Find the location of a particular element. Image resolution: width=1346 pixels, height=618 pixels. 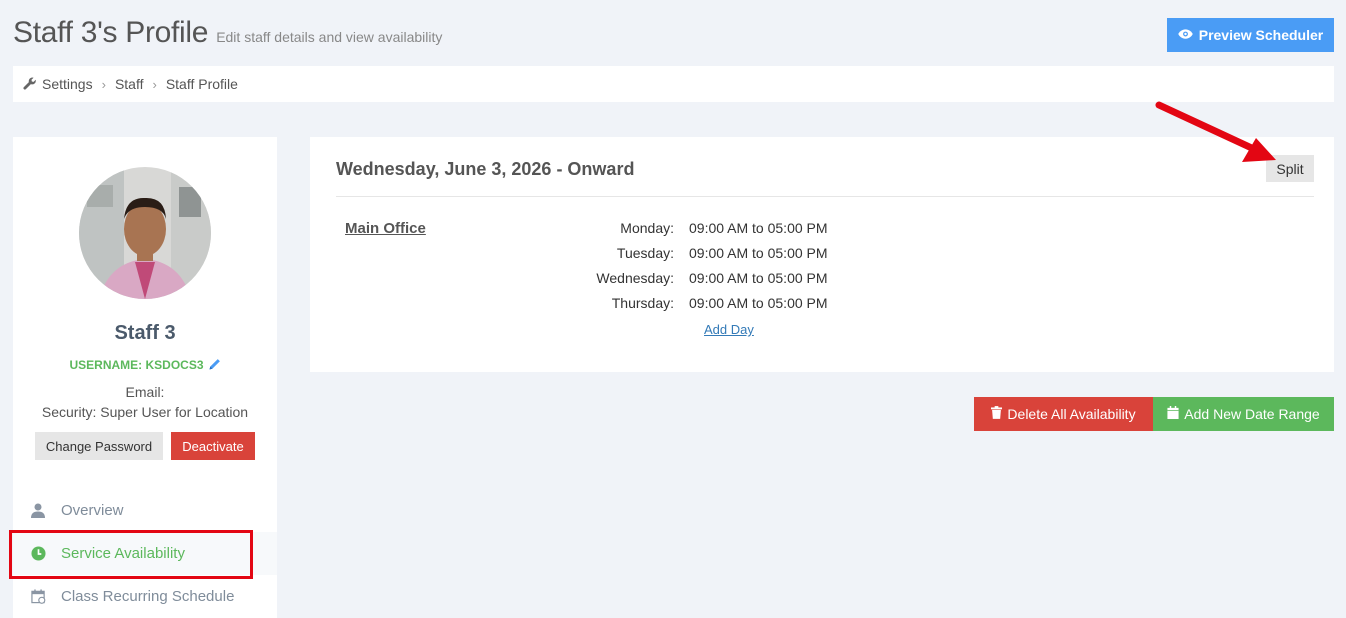

breadcrumb-staff-profile: Staff Profile is located at coordinates (201, 84).